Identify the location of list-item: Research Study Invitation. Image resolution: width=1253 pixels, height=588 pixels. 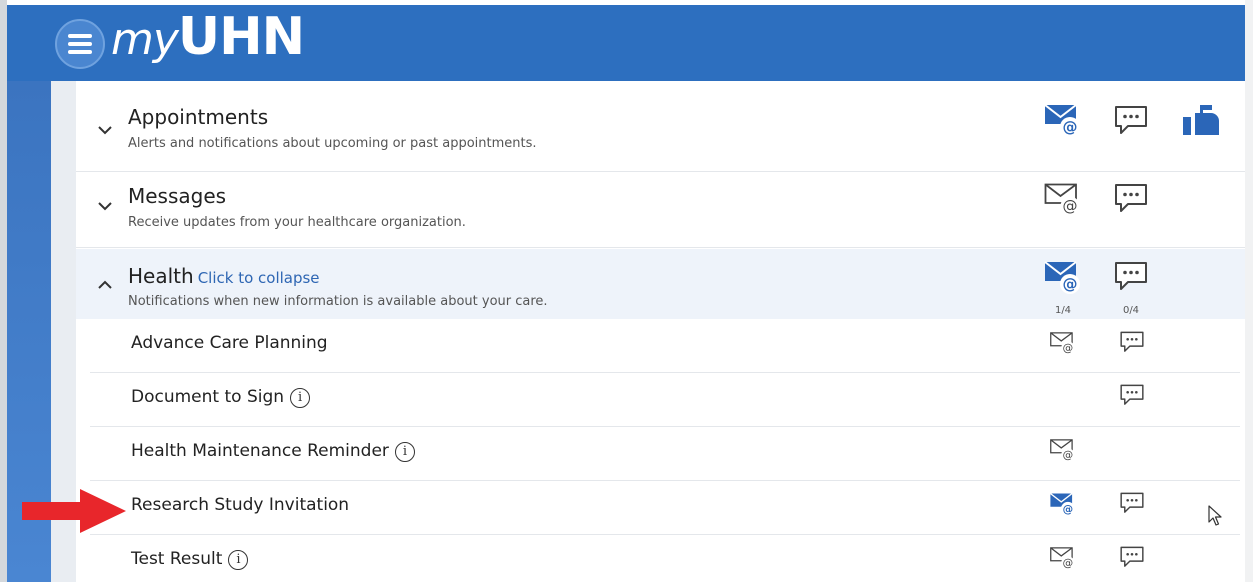
(665, 507).